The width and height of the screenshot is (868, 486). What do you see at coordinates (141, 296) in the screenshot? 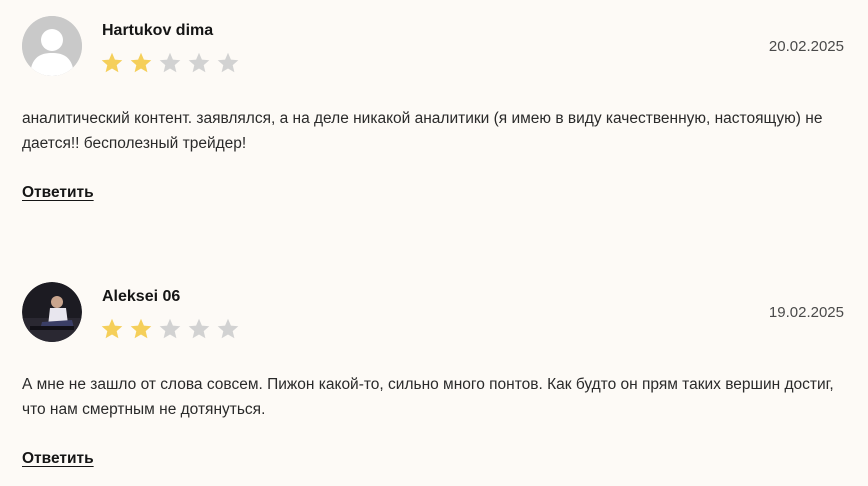
I see `review-author: Aleksei 06` at bounding box center [141, 296].